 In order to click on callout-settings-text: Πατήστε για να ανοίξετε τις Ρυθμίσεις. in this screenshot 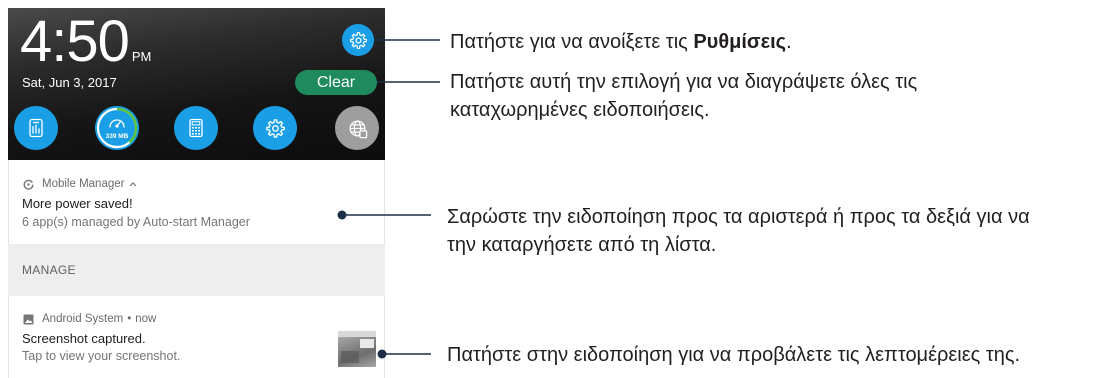, I will do `click(621, 42)`.